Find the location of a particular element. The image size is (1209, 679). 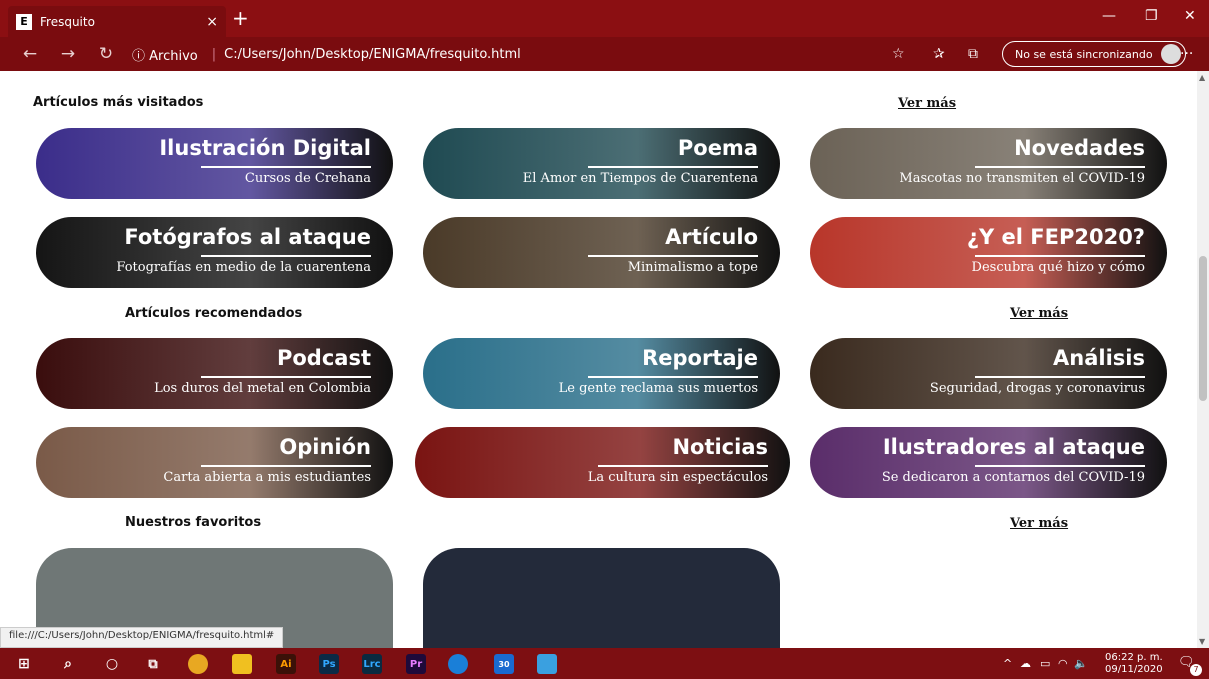

battery-icon: ▭ is located at coordinates (1045, 663).